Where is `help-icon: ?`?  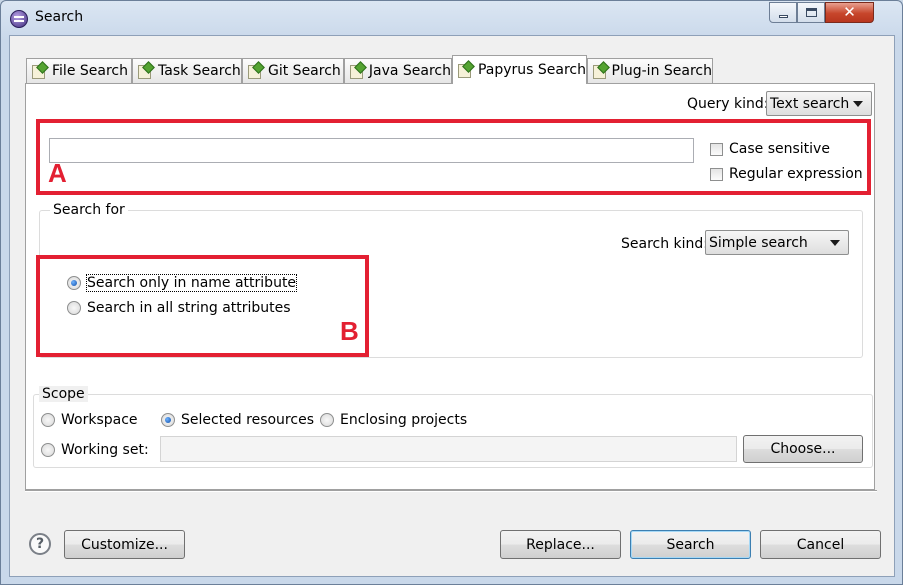
help-icon: ? is located at coordinates (40, 544).